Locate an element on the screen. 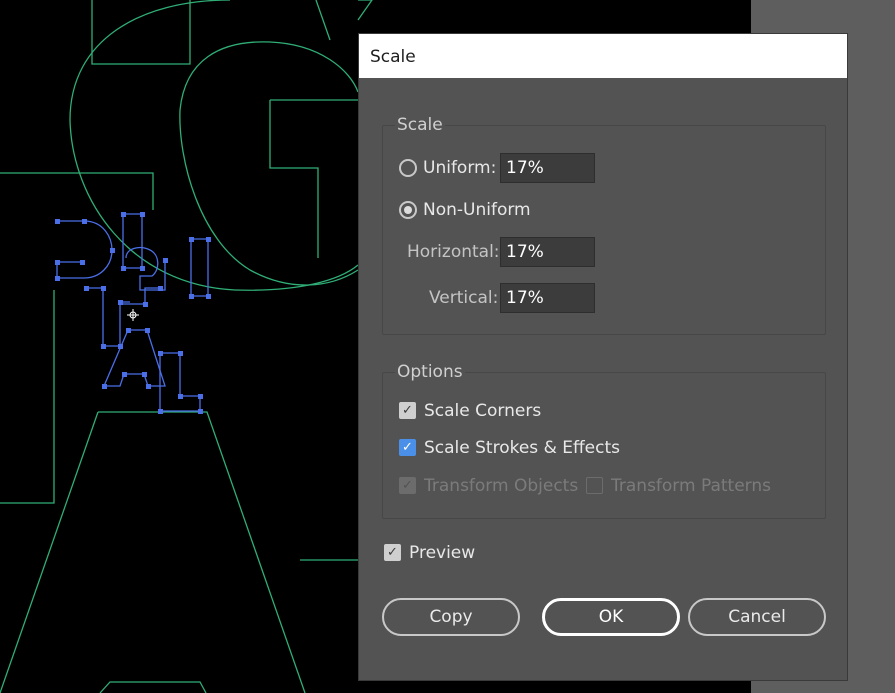  transform-patterns-label: Transform Patterns is located at coordinates (691, 486).